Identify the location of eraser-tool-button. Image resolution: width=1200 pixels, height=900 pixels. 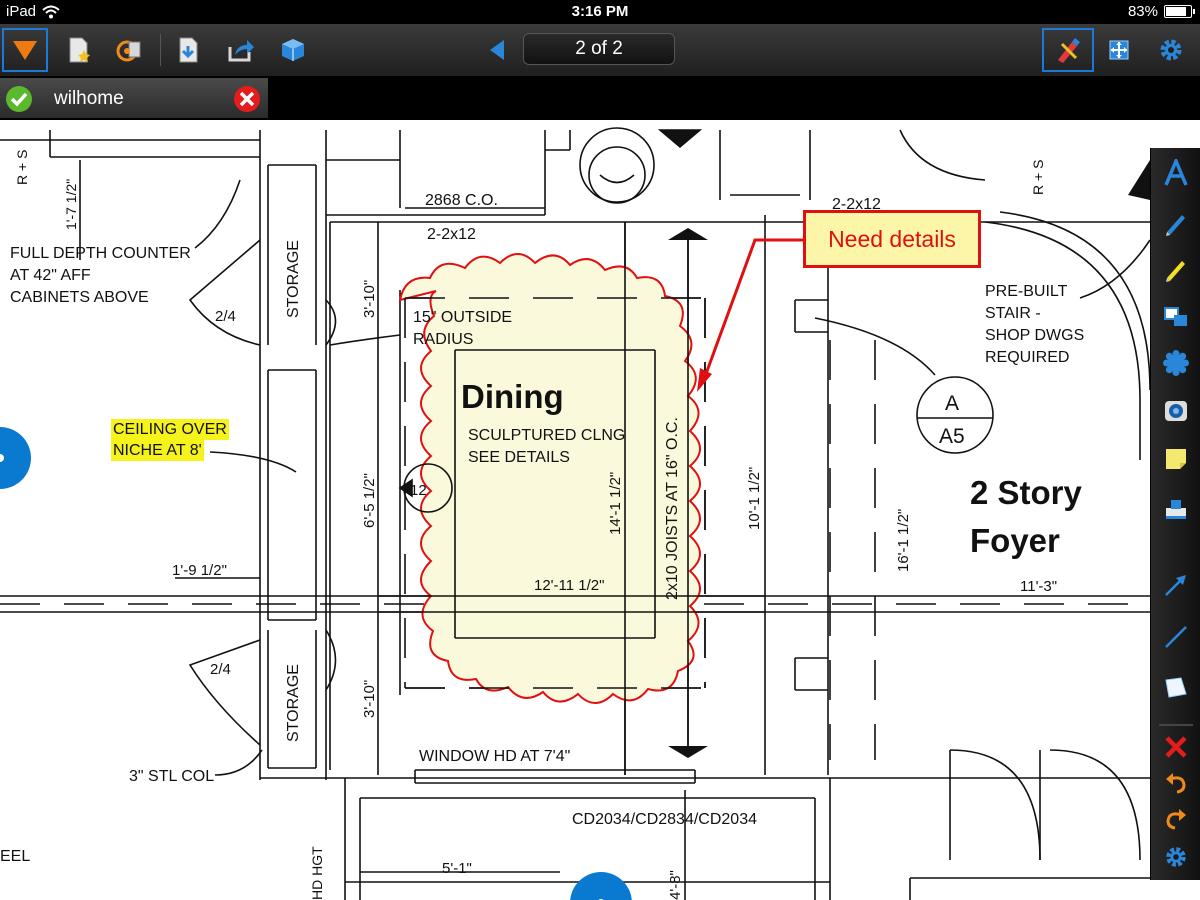
(1176, 687).